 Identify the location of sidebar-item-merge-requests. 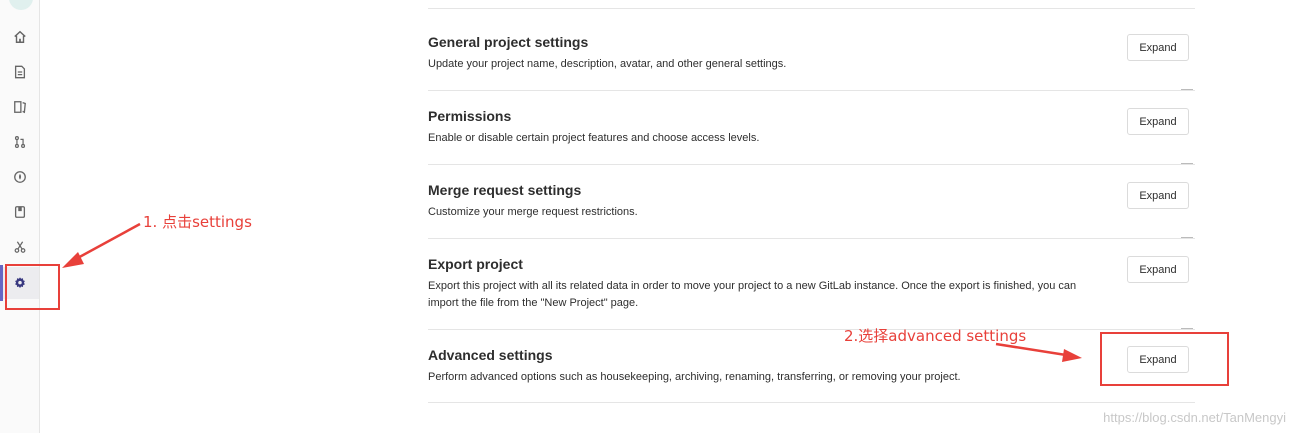
(19, 142).